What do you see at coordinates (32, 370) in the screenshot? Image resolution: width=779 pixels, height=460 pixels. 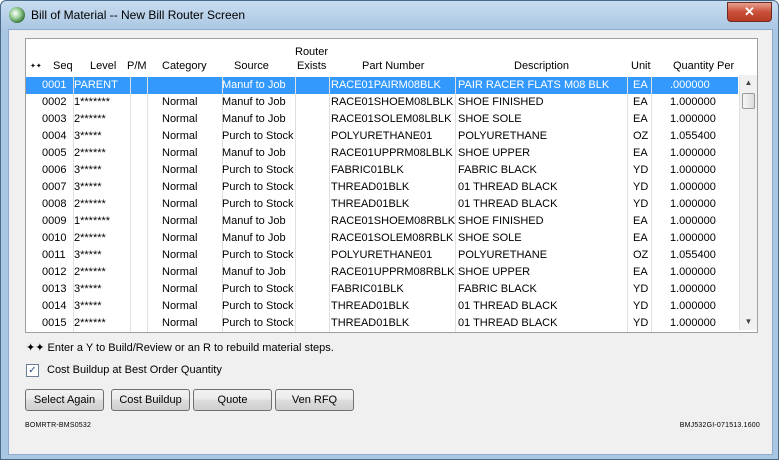 I see `cost-buildup-checkbox: ✓` at bounding box center [32, 370].